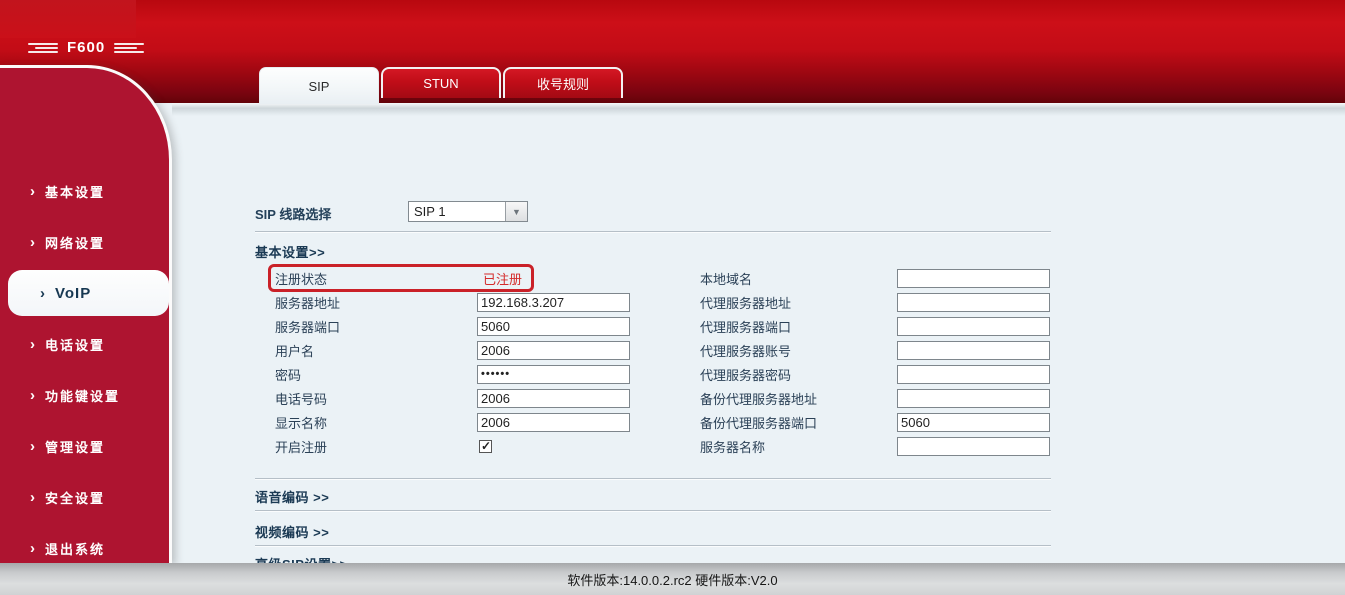 The width and height of the screenshot is (1345, 595). I want to click on proxy-server-address-input, so click(973, 302).